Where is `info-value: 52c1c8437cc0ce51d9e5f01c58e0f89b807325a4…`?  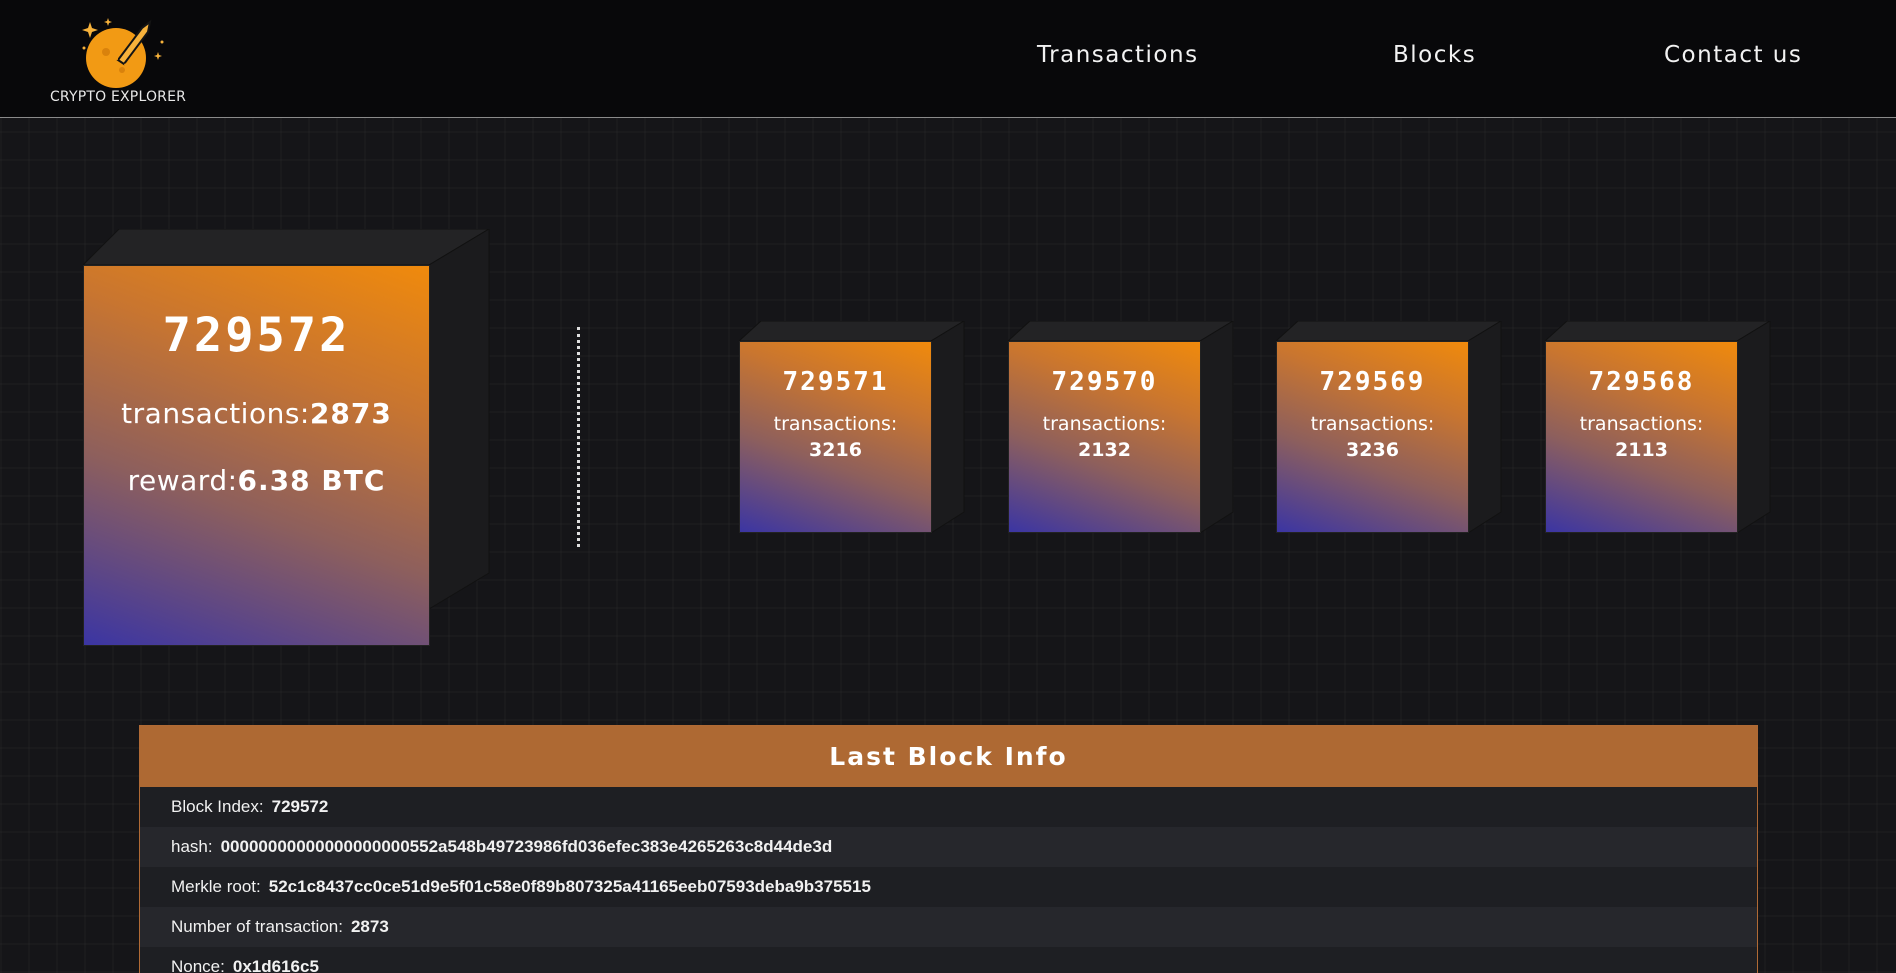 info-value: 52c1c8437cc0ce51d9e5f01c58e0f89b807325a4… is located at coordinates (569, 886).